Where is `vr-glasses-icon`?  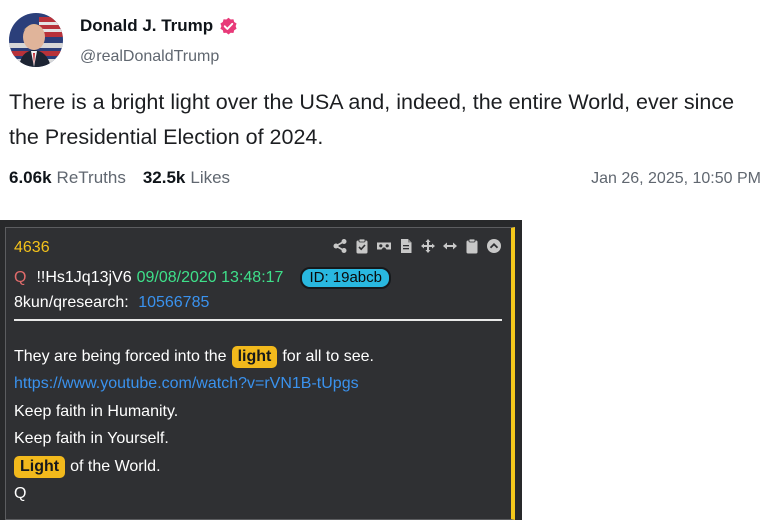 vr-glasses-icon is located at coordinates (384, 246).